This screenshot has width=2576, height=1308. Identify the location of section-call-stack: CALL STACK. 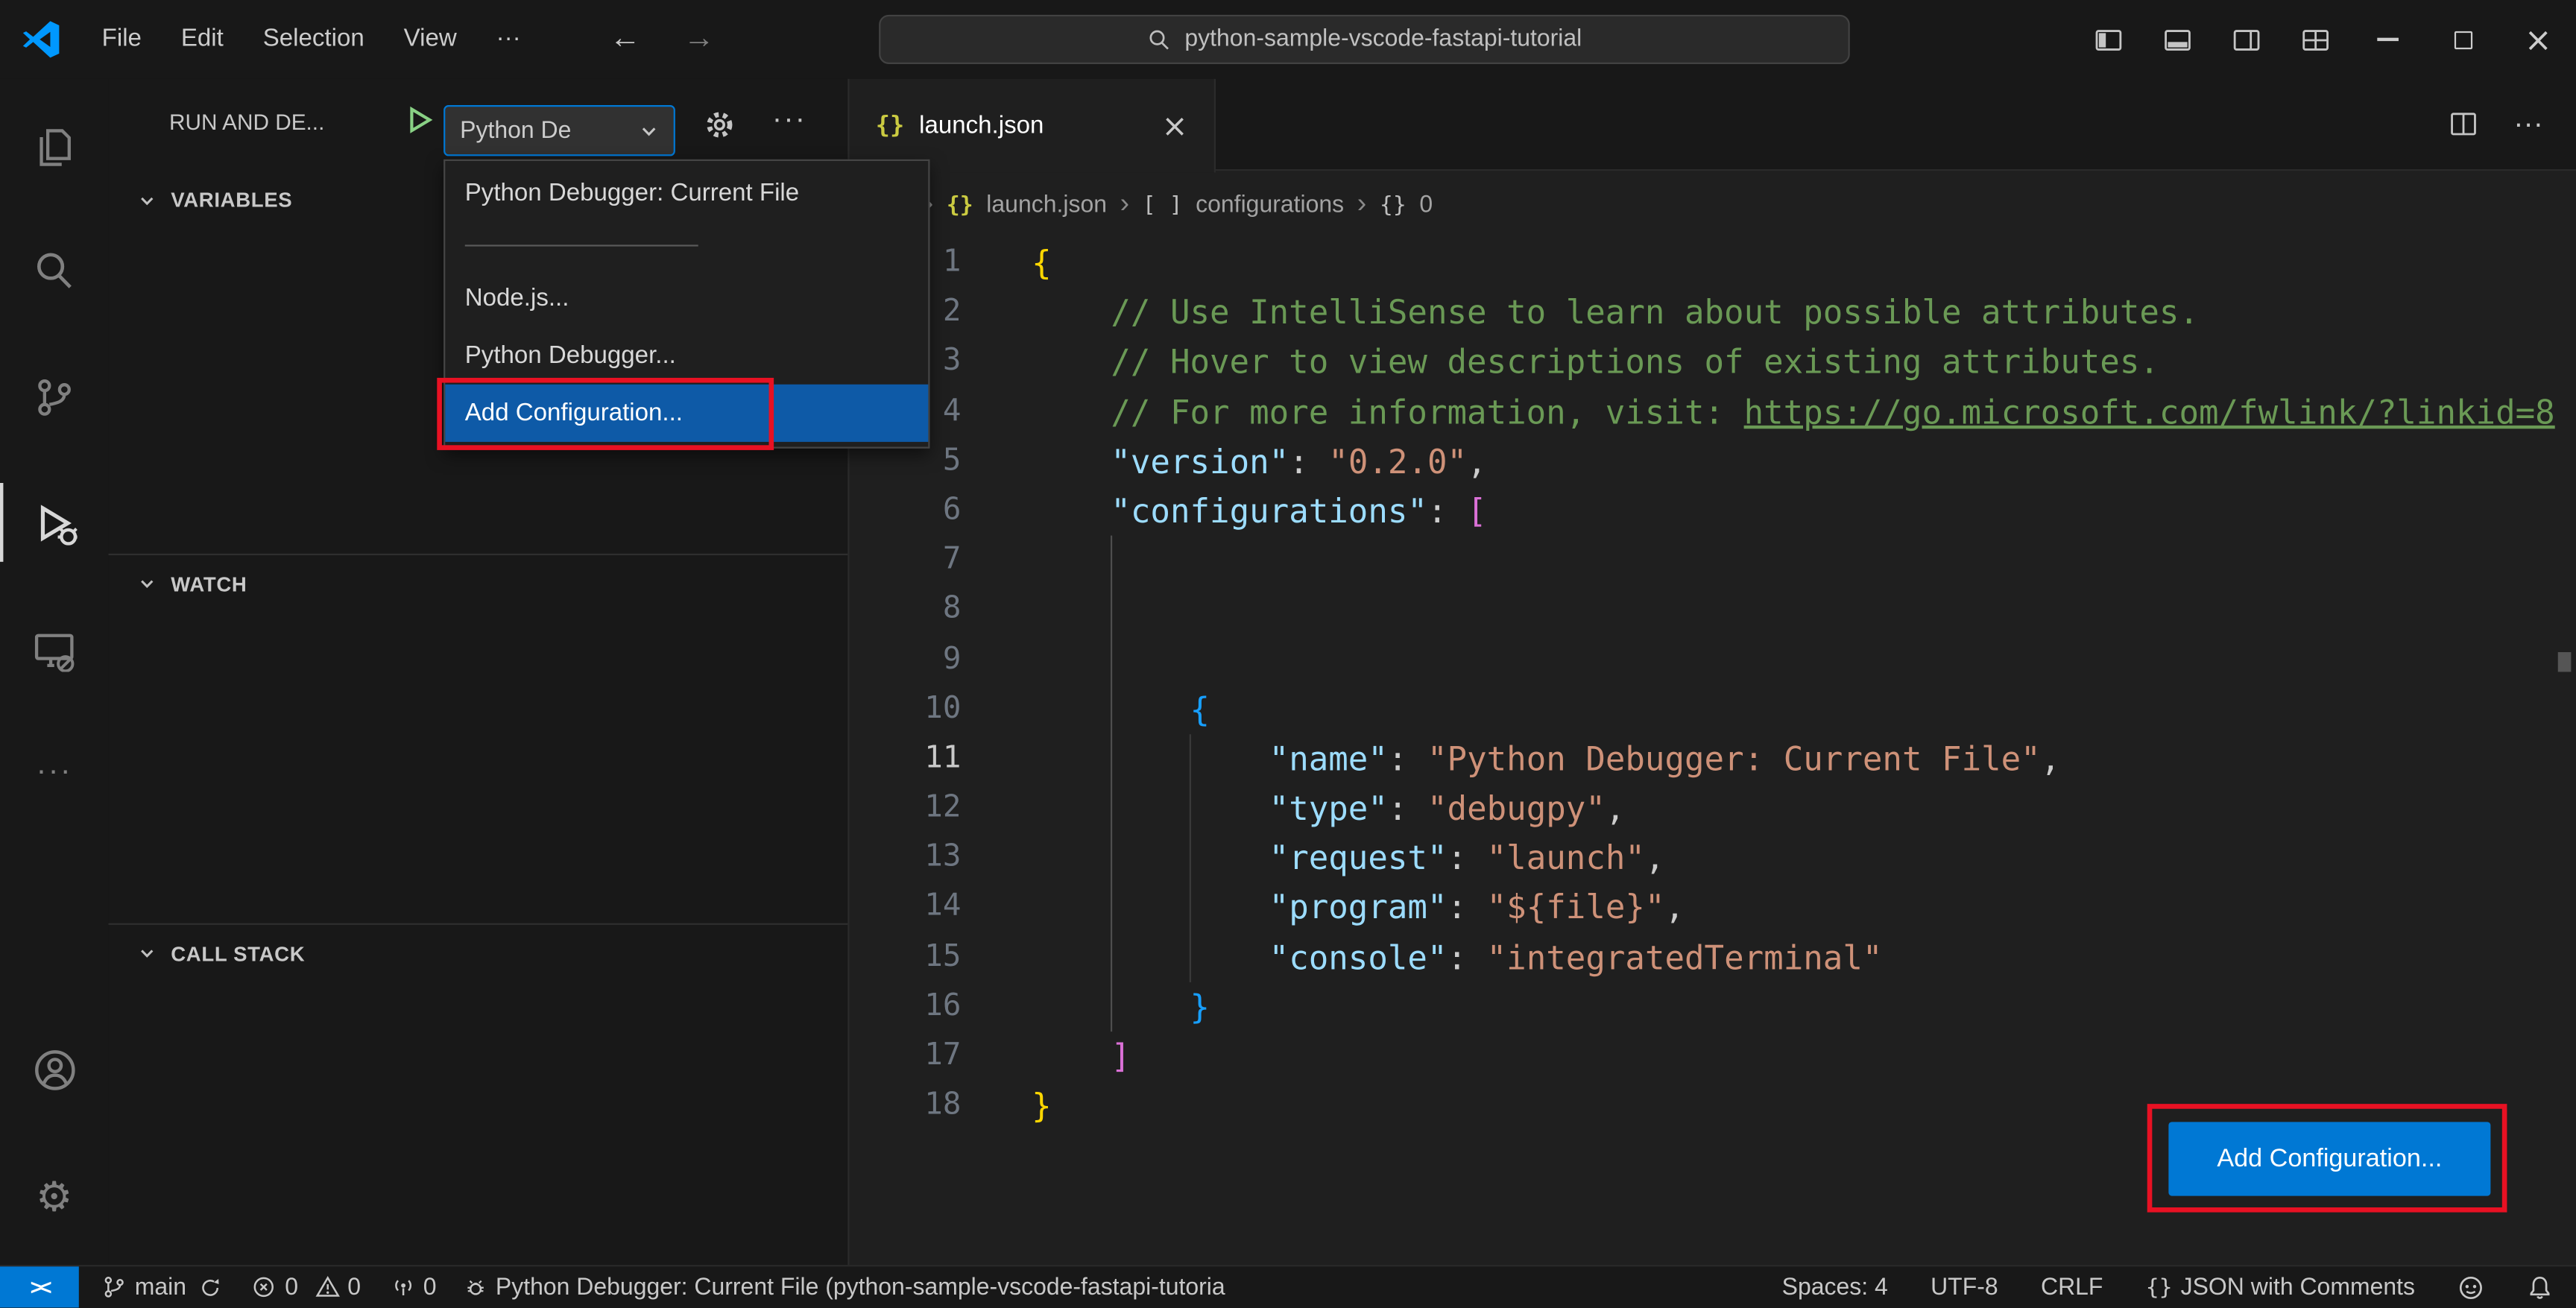
(478, 952).